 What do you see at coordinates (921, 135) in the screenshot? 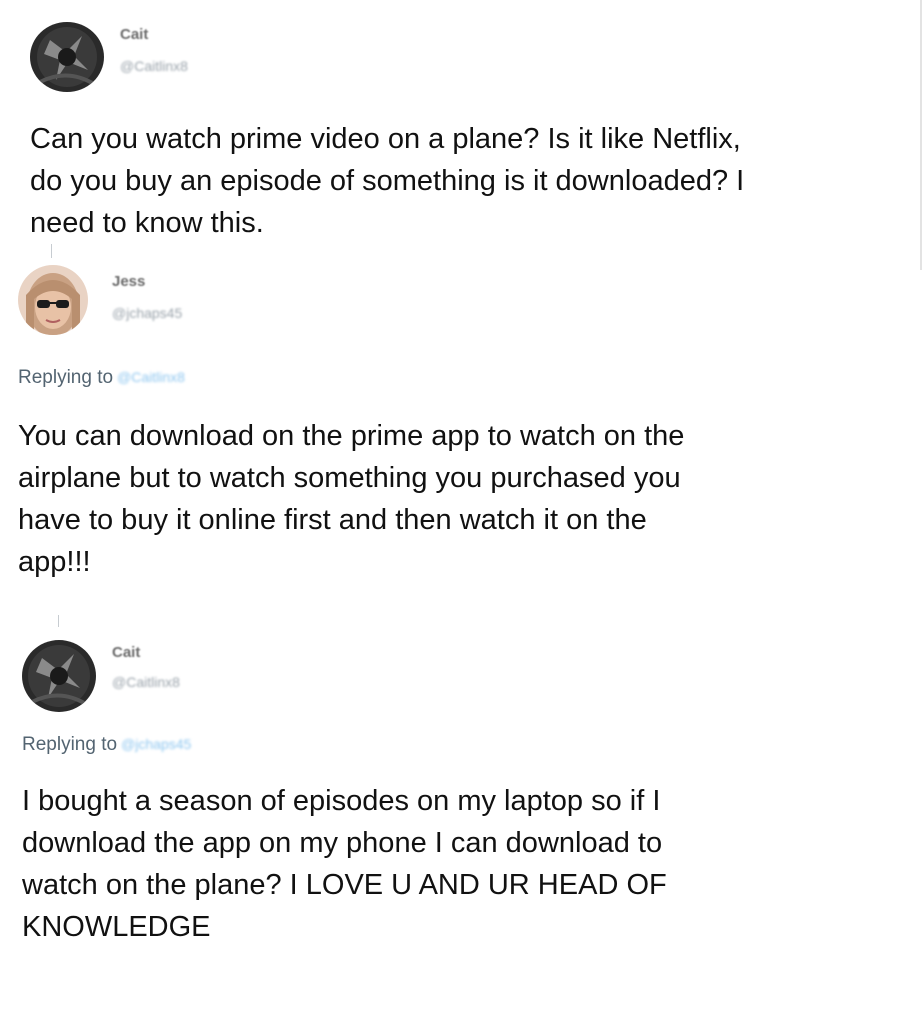
I see `tweet-divider` at bounding box center [921, 135].